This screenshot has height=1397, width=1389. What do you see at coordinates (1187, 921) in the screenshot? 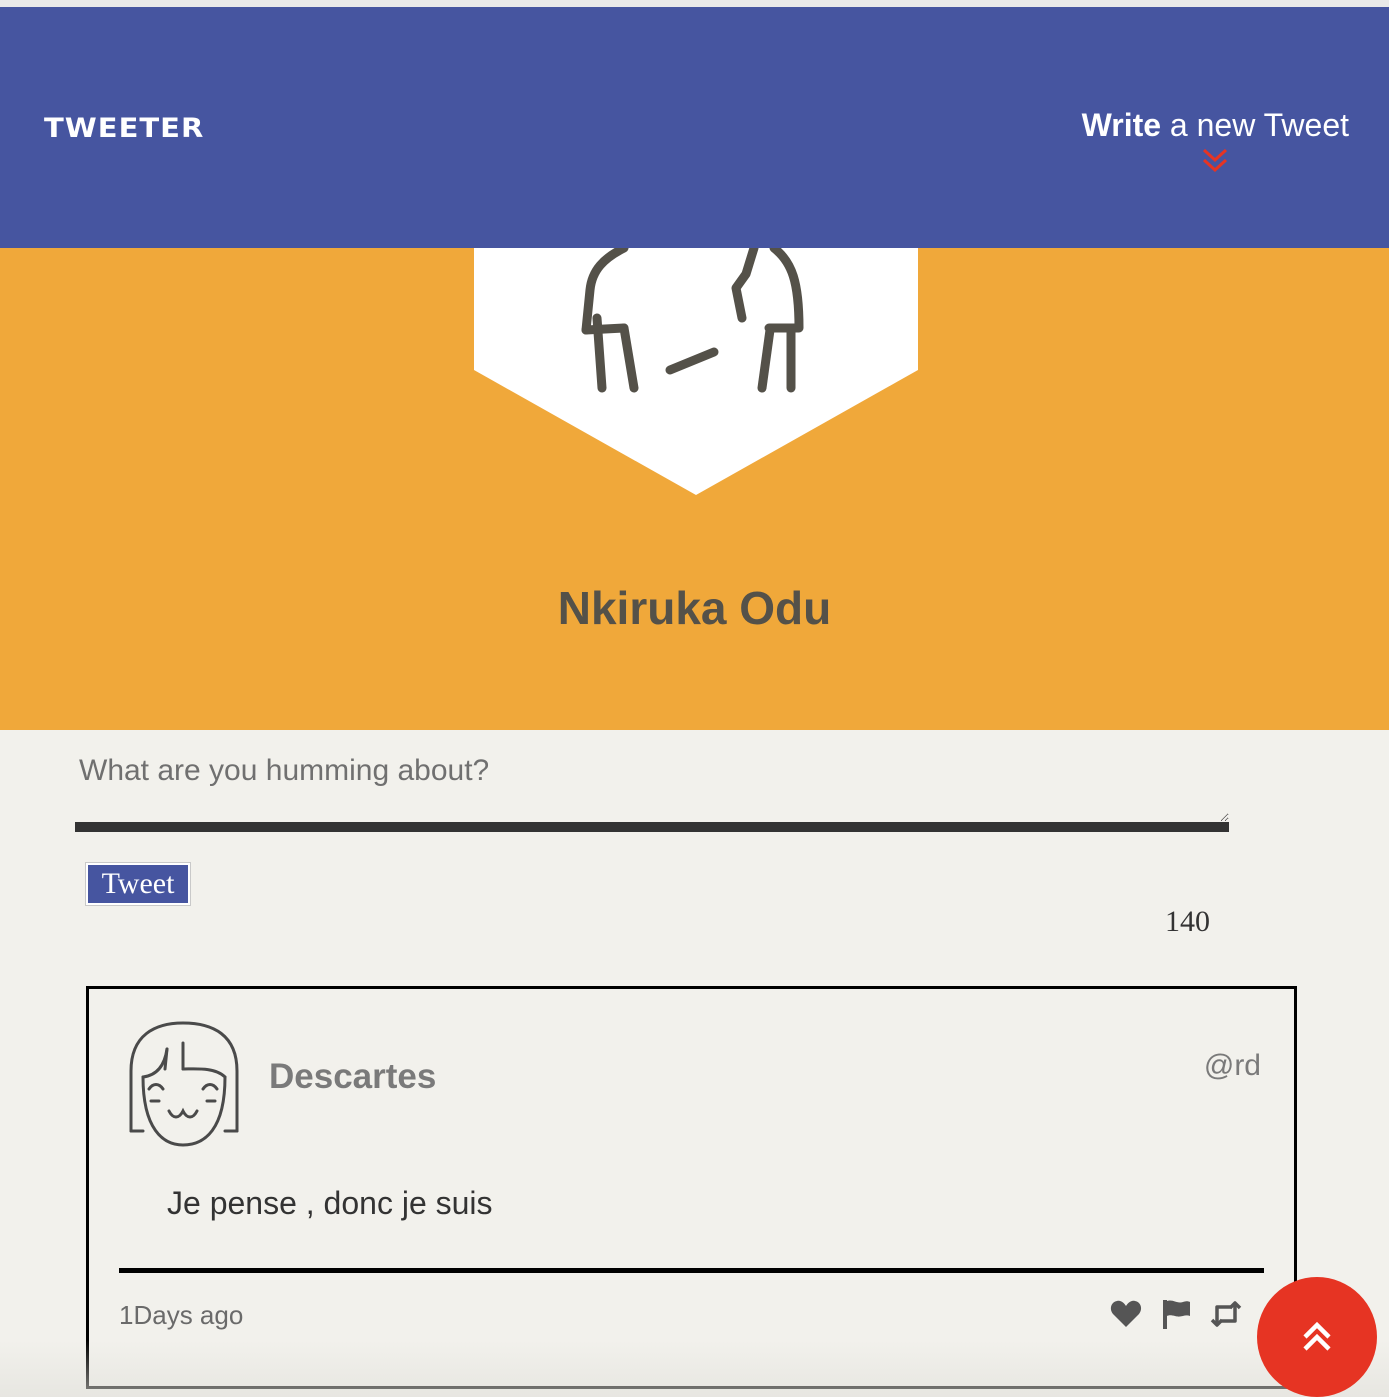
I see `character-counter: 140` at bounding box center [1187, 921].